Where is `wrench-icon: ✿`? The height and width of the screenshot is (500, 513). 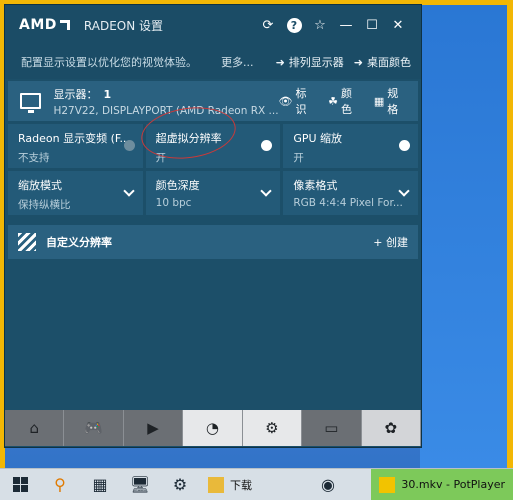
wrench-icon: ✿ is located at coordinates (391, 428).